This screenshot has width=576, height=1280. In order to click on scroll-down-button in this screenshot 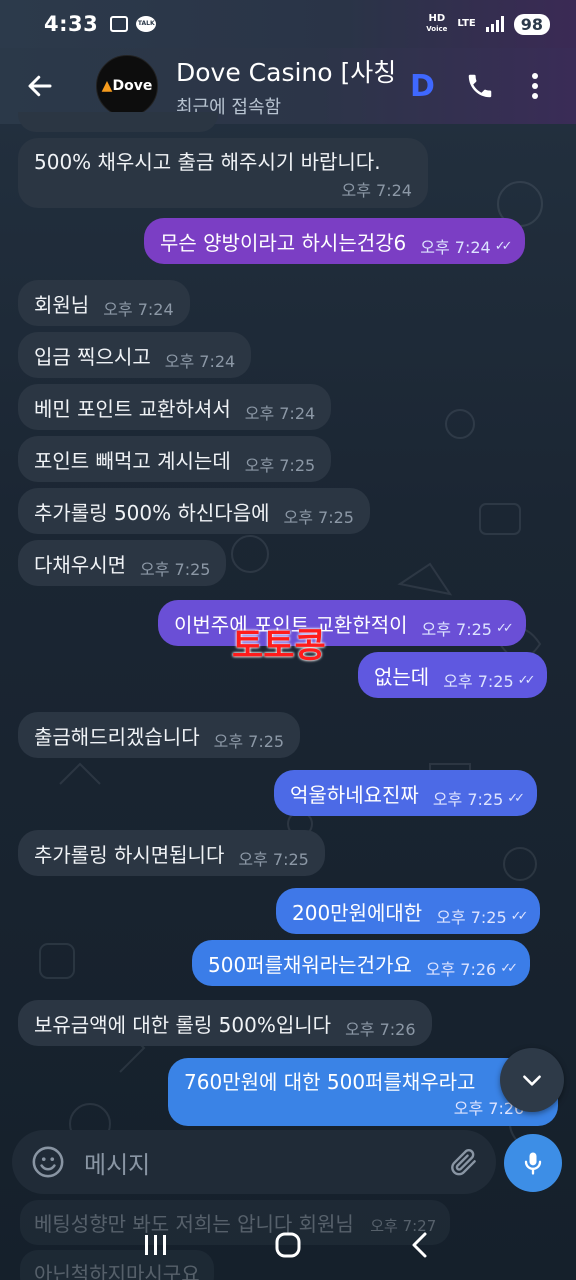, I will do `click(532, 1080)`.